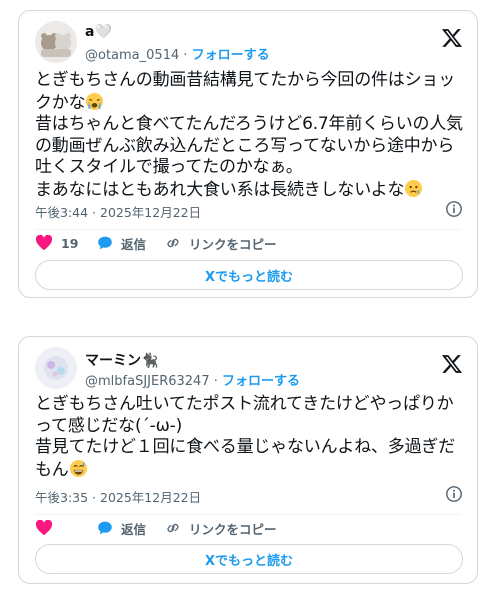 The image size is (499, 602). I want to click on like-button, so click(44, 528).